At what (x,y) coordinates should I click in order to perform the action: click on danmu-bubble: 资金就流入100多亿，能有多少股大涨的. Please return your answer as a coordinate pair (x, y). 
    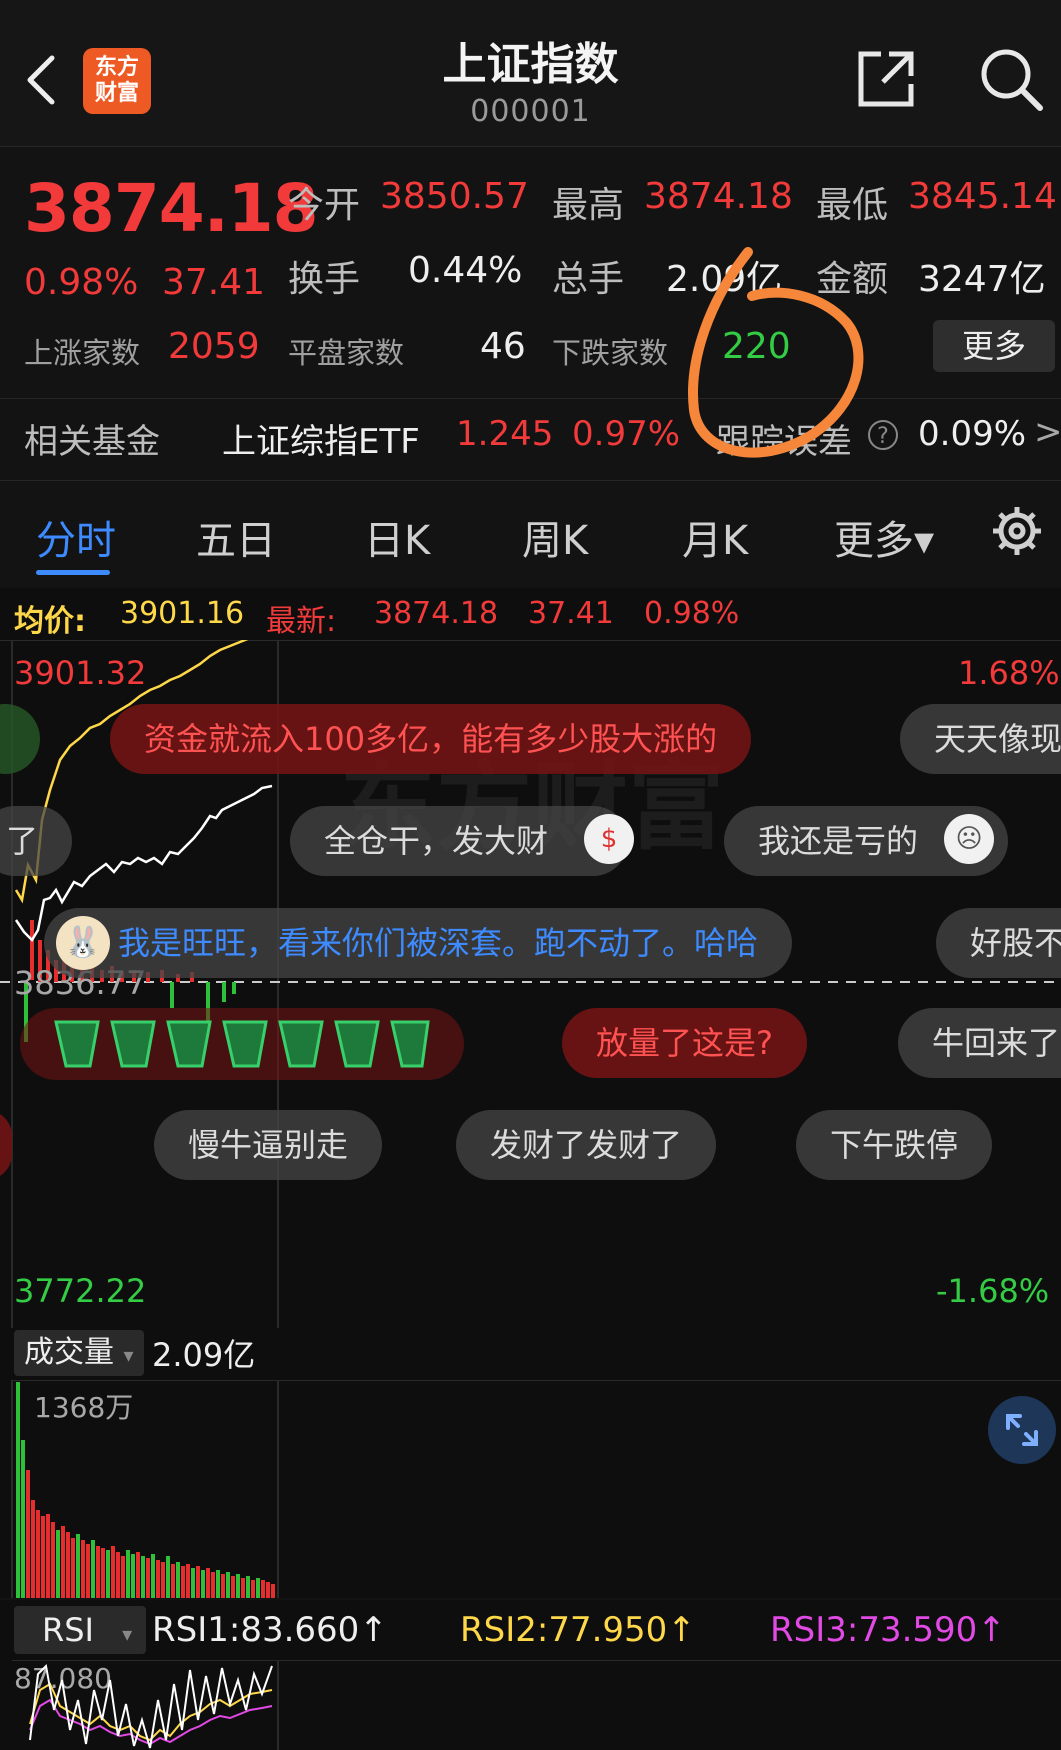
    Looking at the image, I should click on (431, 739).